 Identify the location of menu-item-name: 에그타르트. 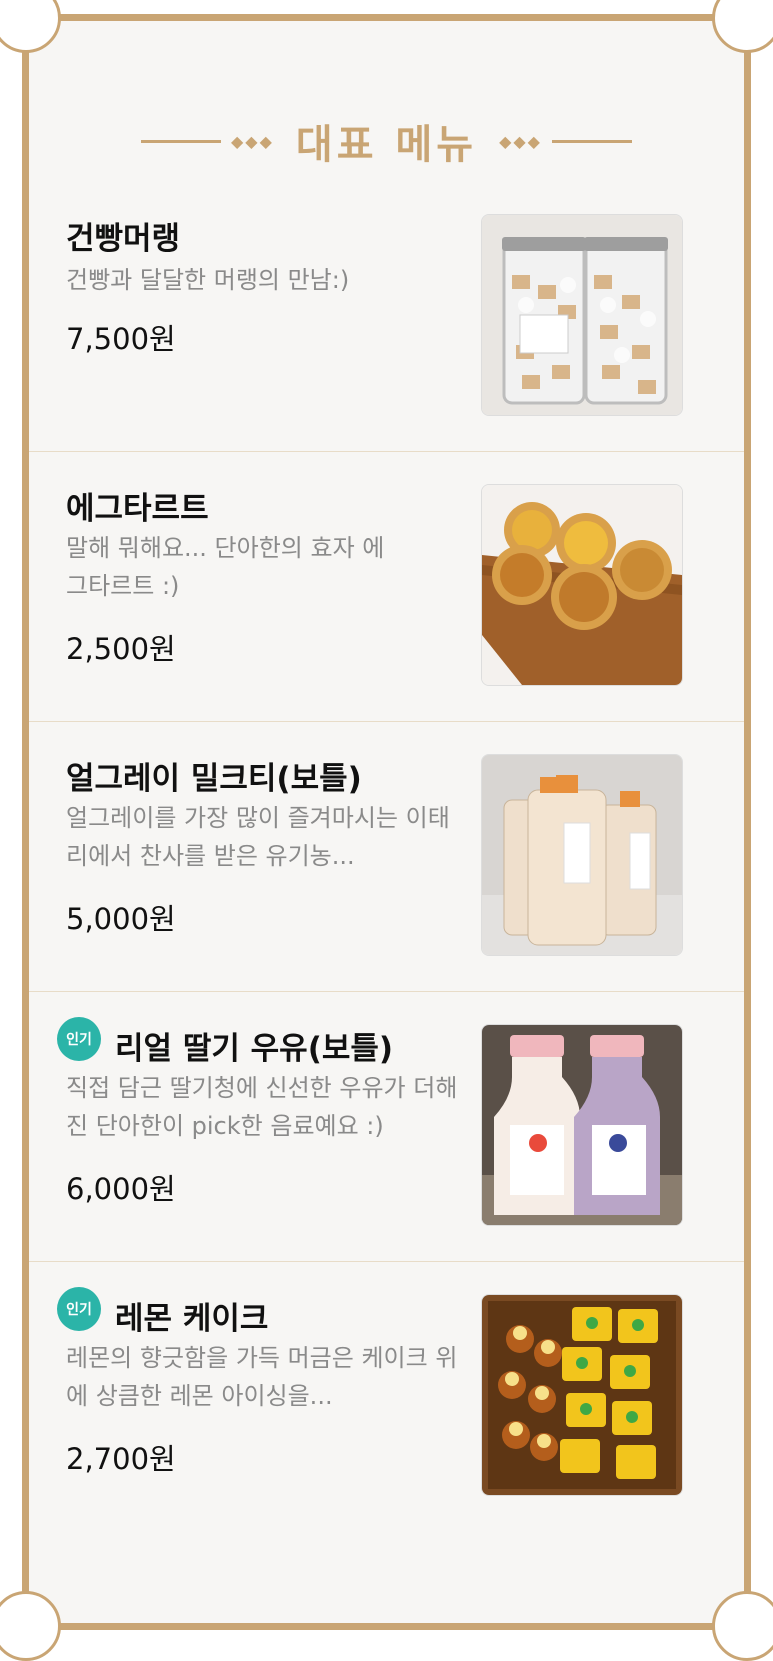
(137, 509).